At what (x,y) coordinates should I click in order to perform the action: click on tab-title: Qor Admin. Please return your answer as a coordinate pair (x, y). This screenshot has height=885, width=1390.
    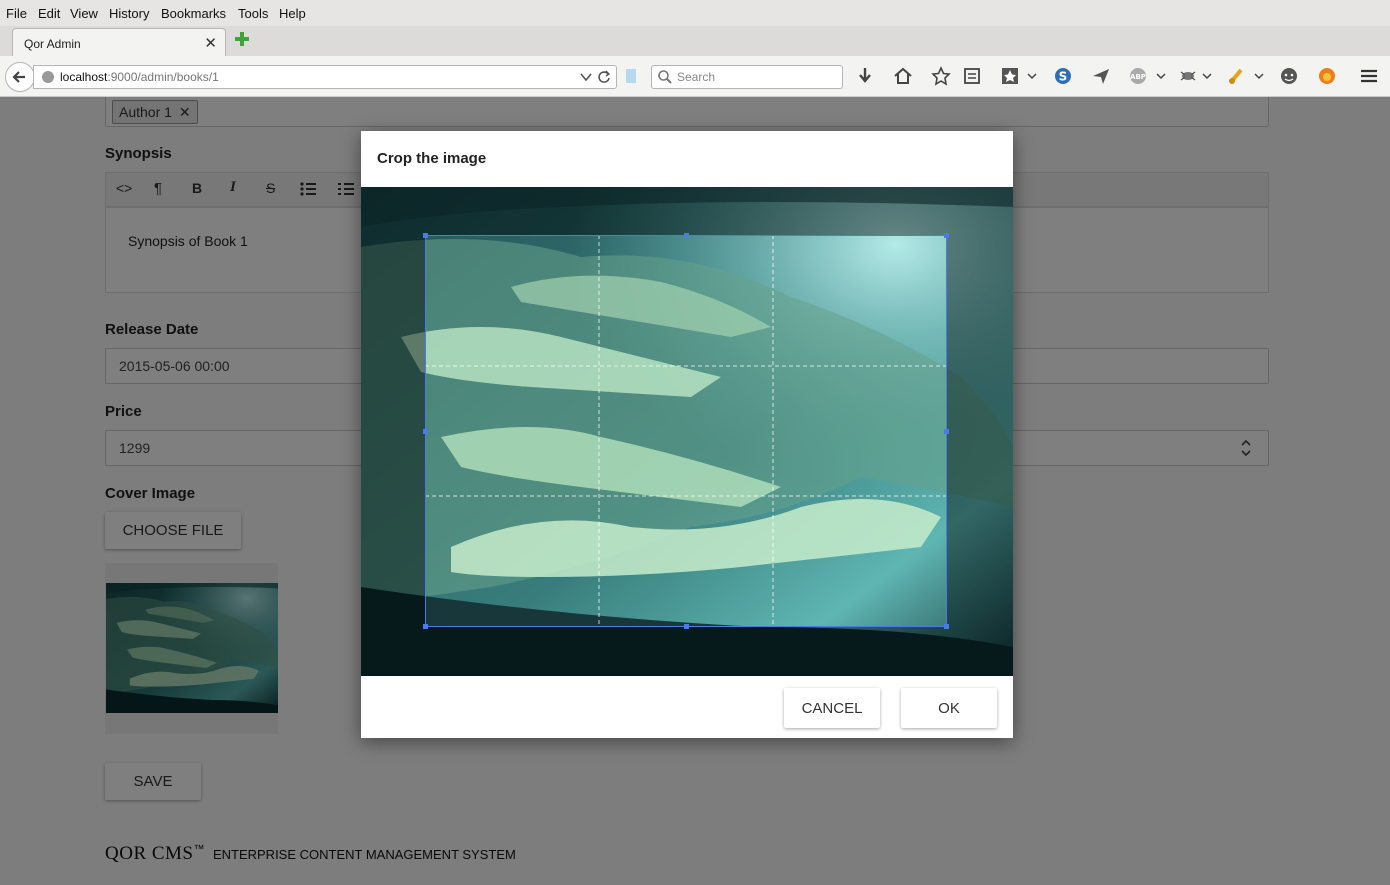
    Looking at the image, I should click on (52, 44).